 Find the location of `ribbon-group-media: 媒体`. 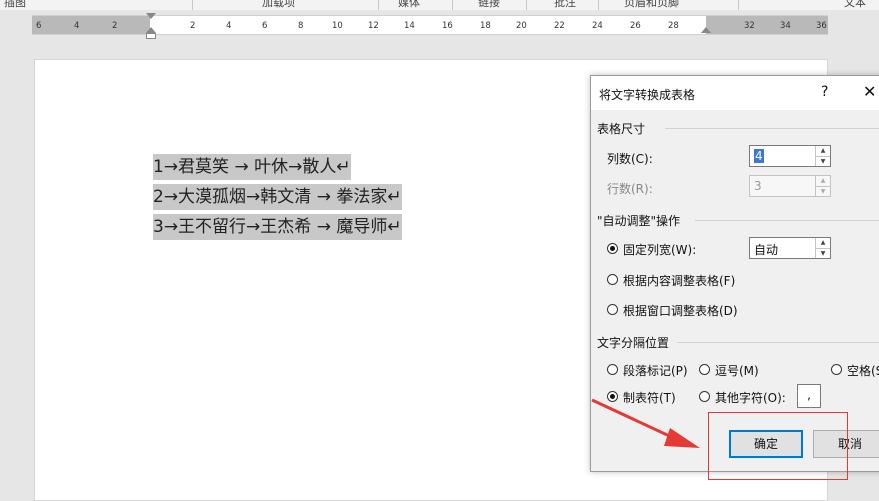

ribbon-group-media: 媒体 is located at coordinates (409, 5).